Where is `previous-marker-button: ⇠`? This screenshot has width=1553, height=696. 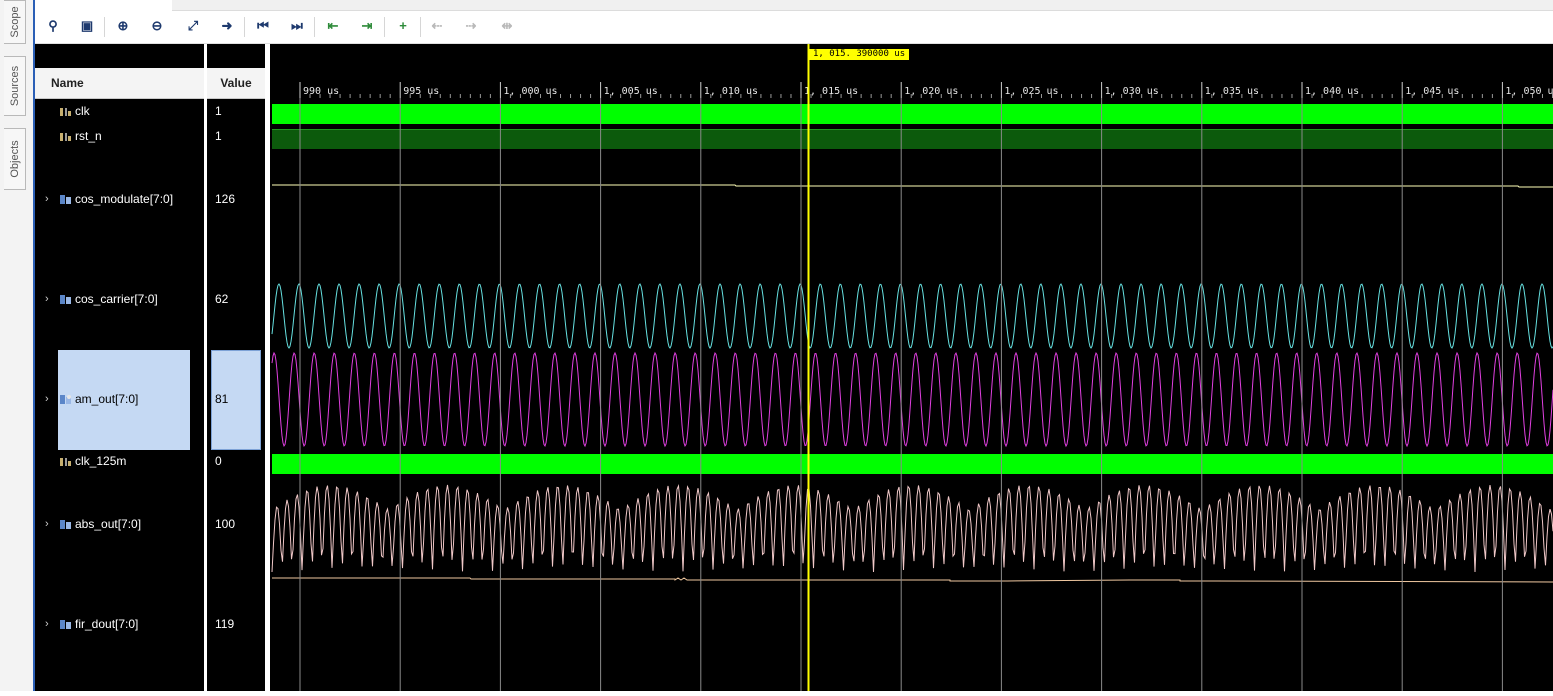 previous-marker-button: ⇠ is located at coordinates (437, 26).